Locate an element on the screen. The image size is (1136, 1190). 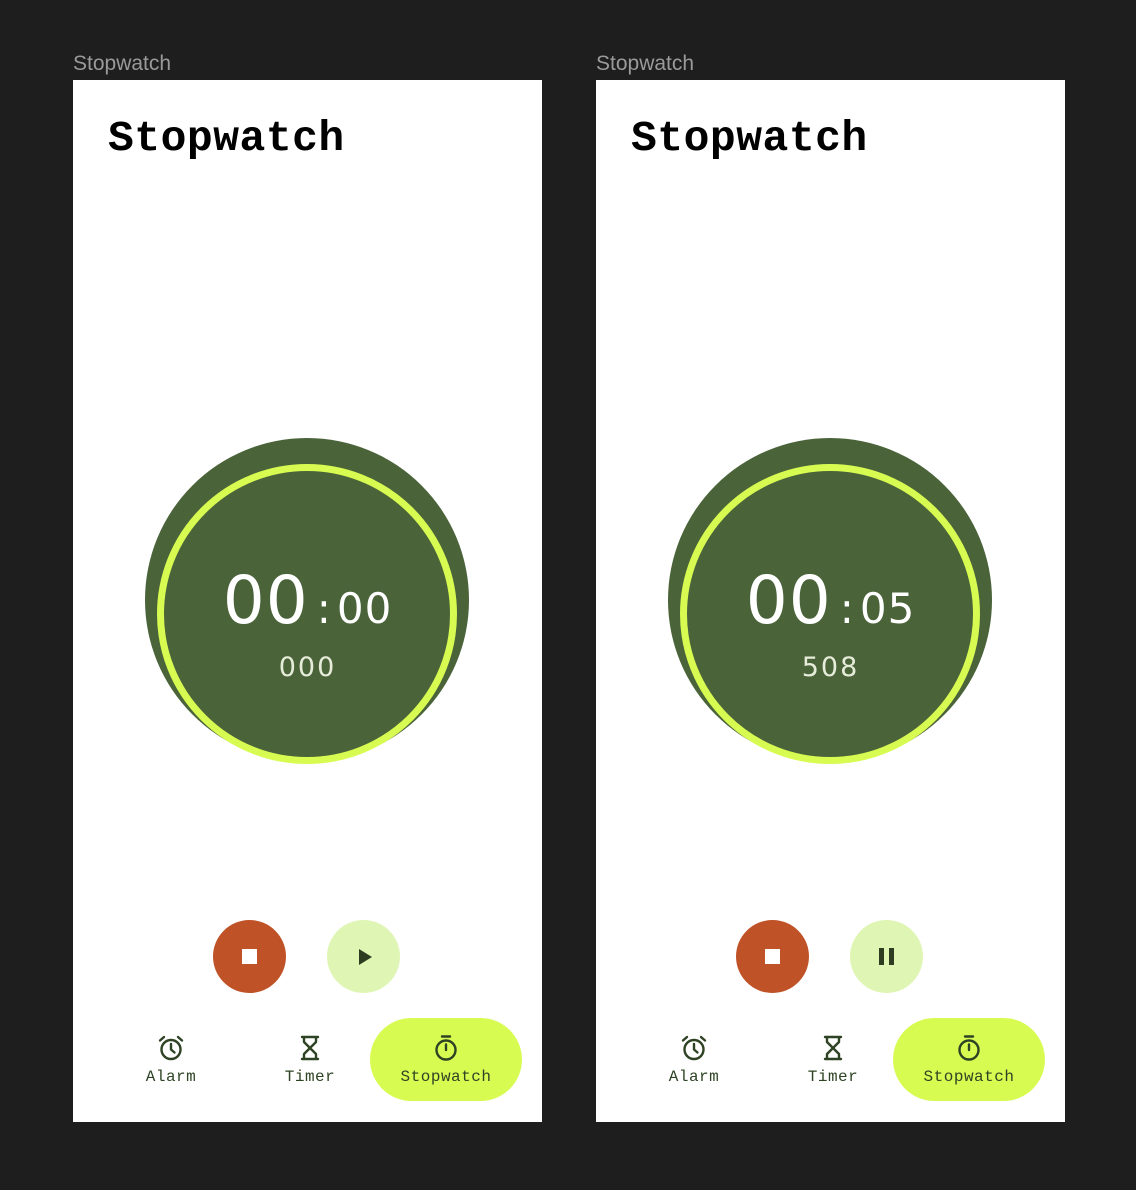
play-icon is located at coordinates (365, 956).